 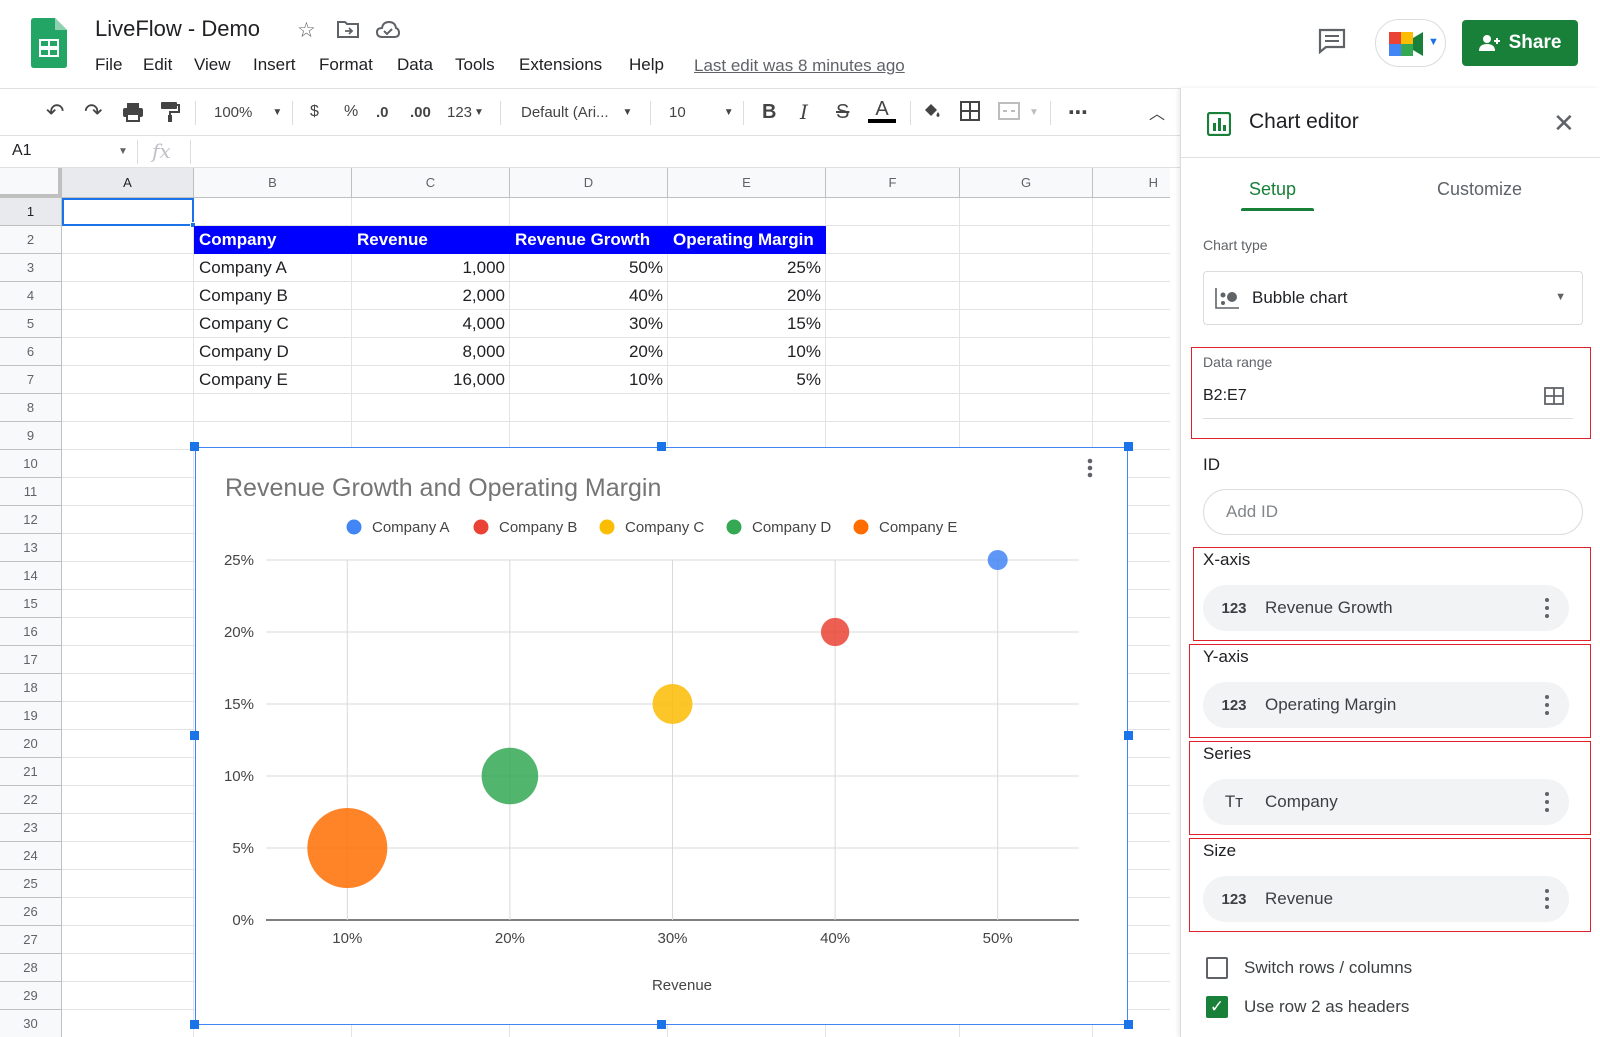 I want to click on row-header-15: 15, so click(x=31, y=604).